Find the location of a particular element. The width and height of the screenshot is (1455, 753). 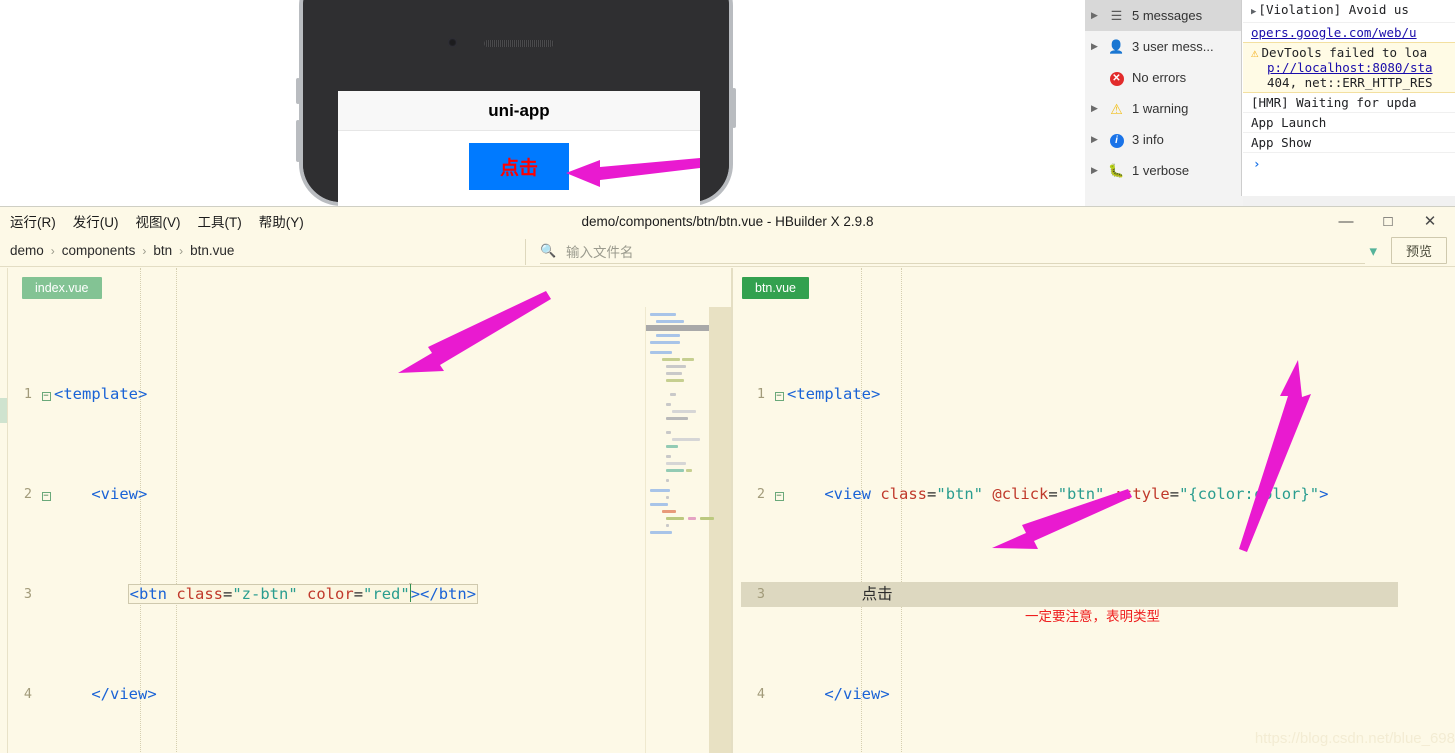

filter-label: 1 verbose is located at coordinates (1161, 170).